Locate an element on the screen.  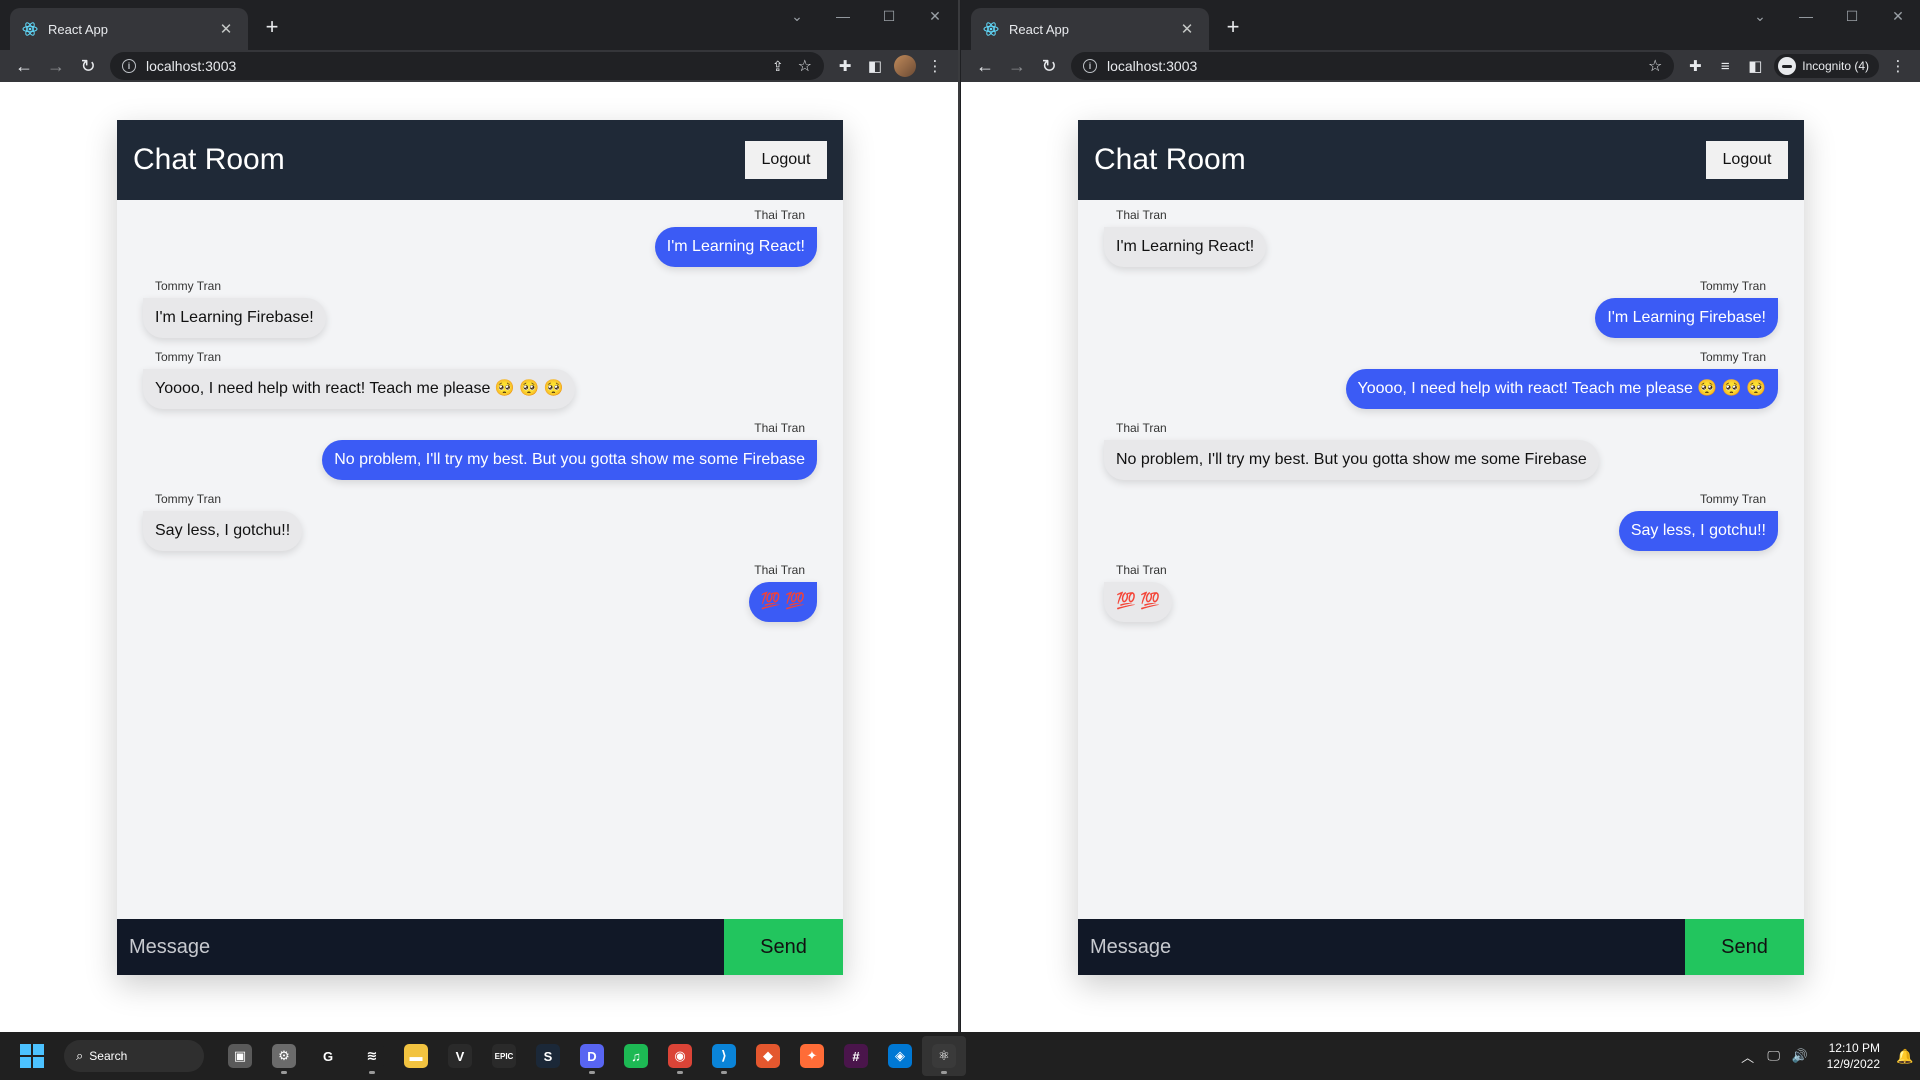
spotify-taskbar-icon: ♫ is located at coordinates (636, 1056).